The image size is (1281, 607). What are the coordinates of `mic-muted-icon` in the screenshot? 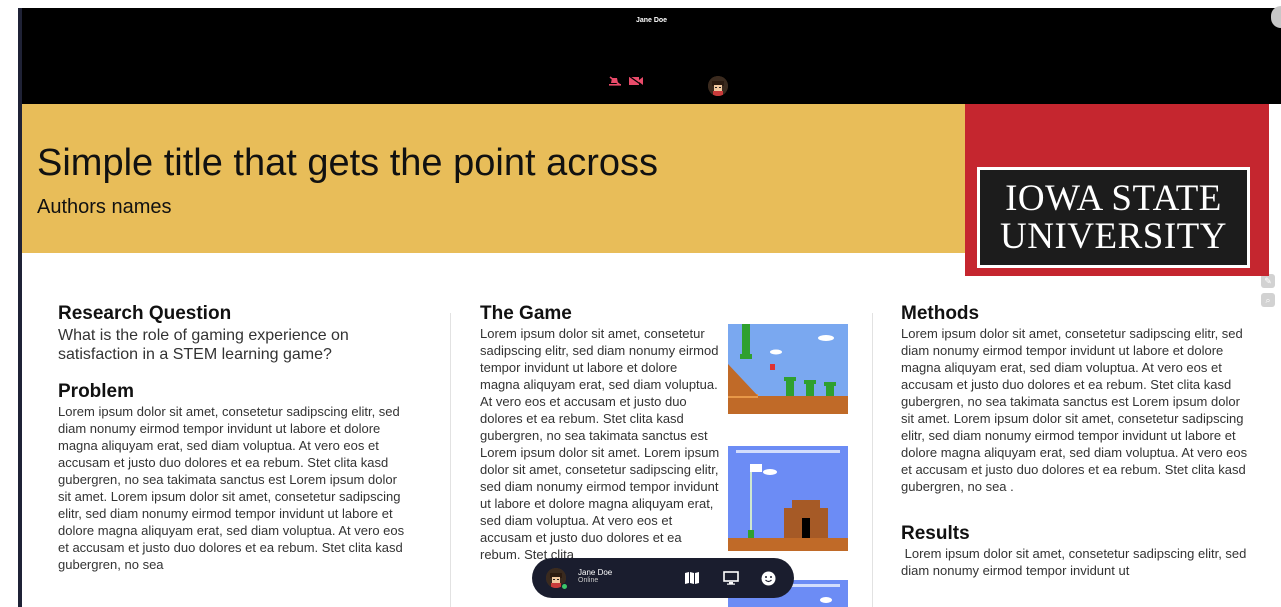 It's located at (615, 81).